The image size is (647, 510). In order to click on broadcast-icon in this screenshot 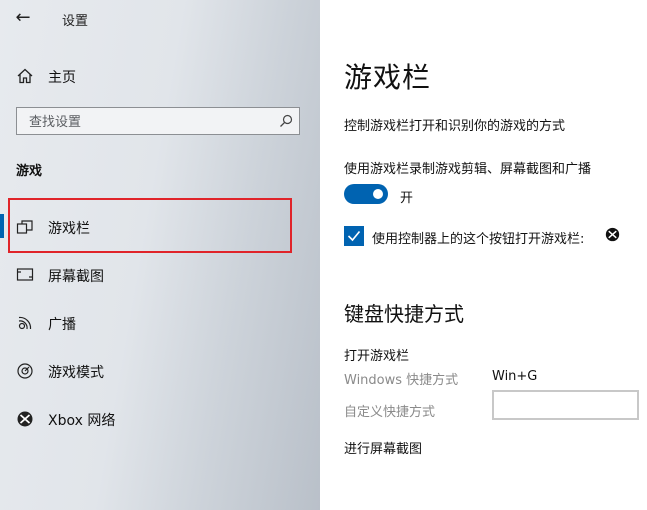, I will do `click(25, 323)`.